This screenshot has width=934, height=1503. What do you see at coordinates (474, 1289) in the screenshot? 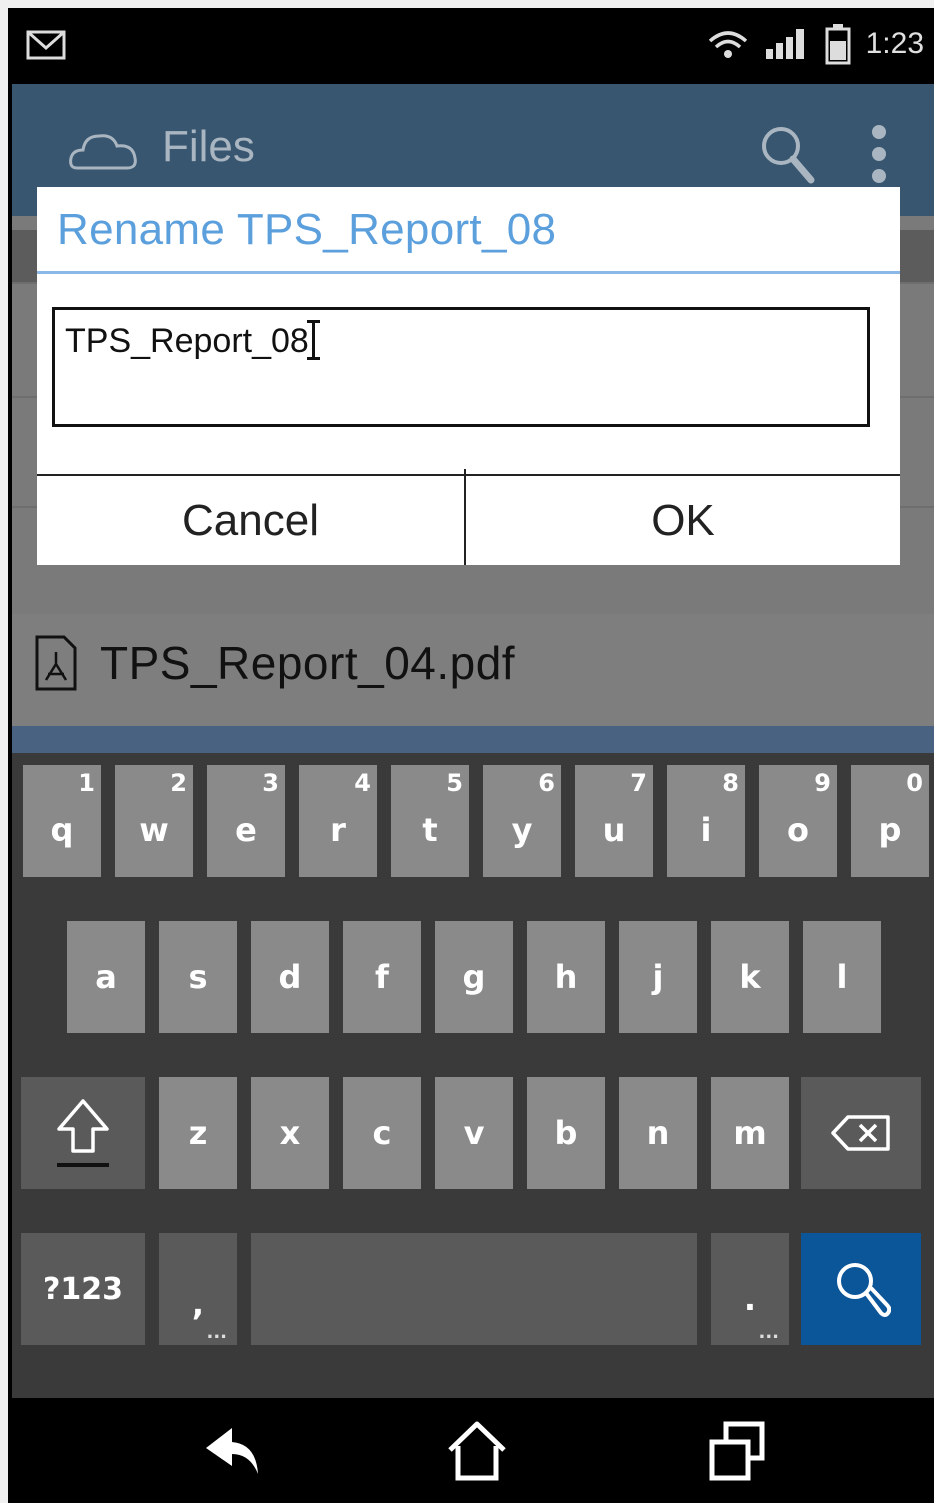
I see `space-bar` at bounding box center [474, 1289].